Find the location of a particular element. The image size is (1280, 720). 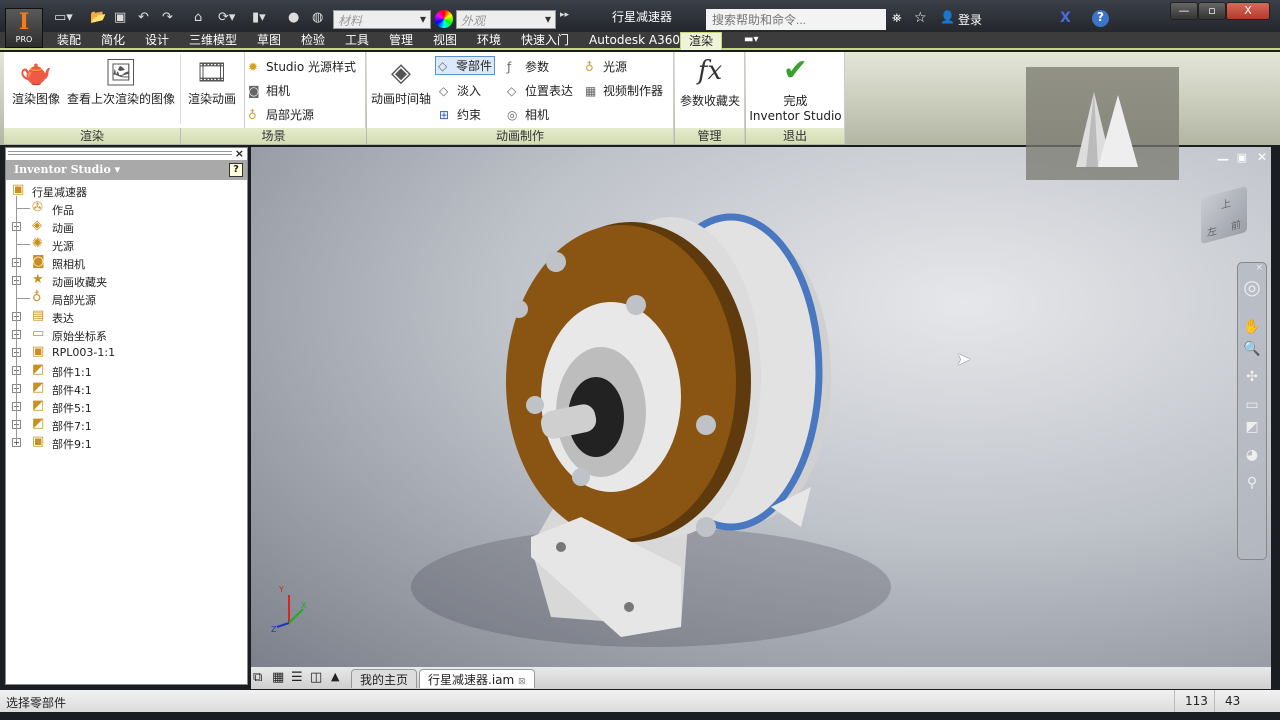

tile-icon: ▦ is located at coordinates (278, 677).